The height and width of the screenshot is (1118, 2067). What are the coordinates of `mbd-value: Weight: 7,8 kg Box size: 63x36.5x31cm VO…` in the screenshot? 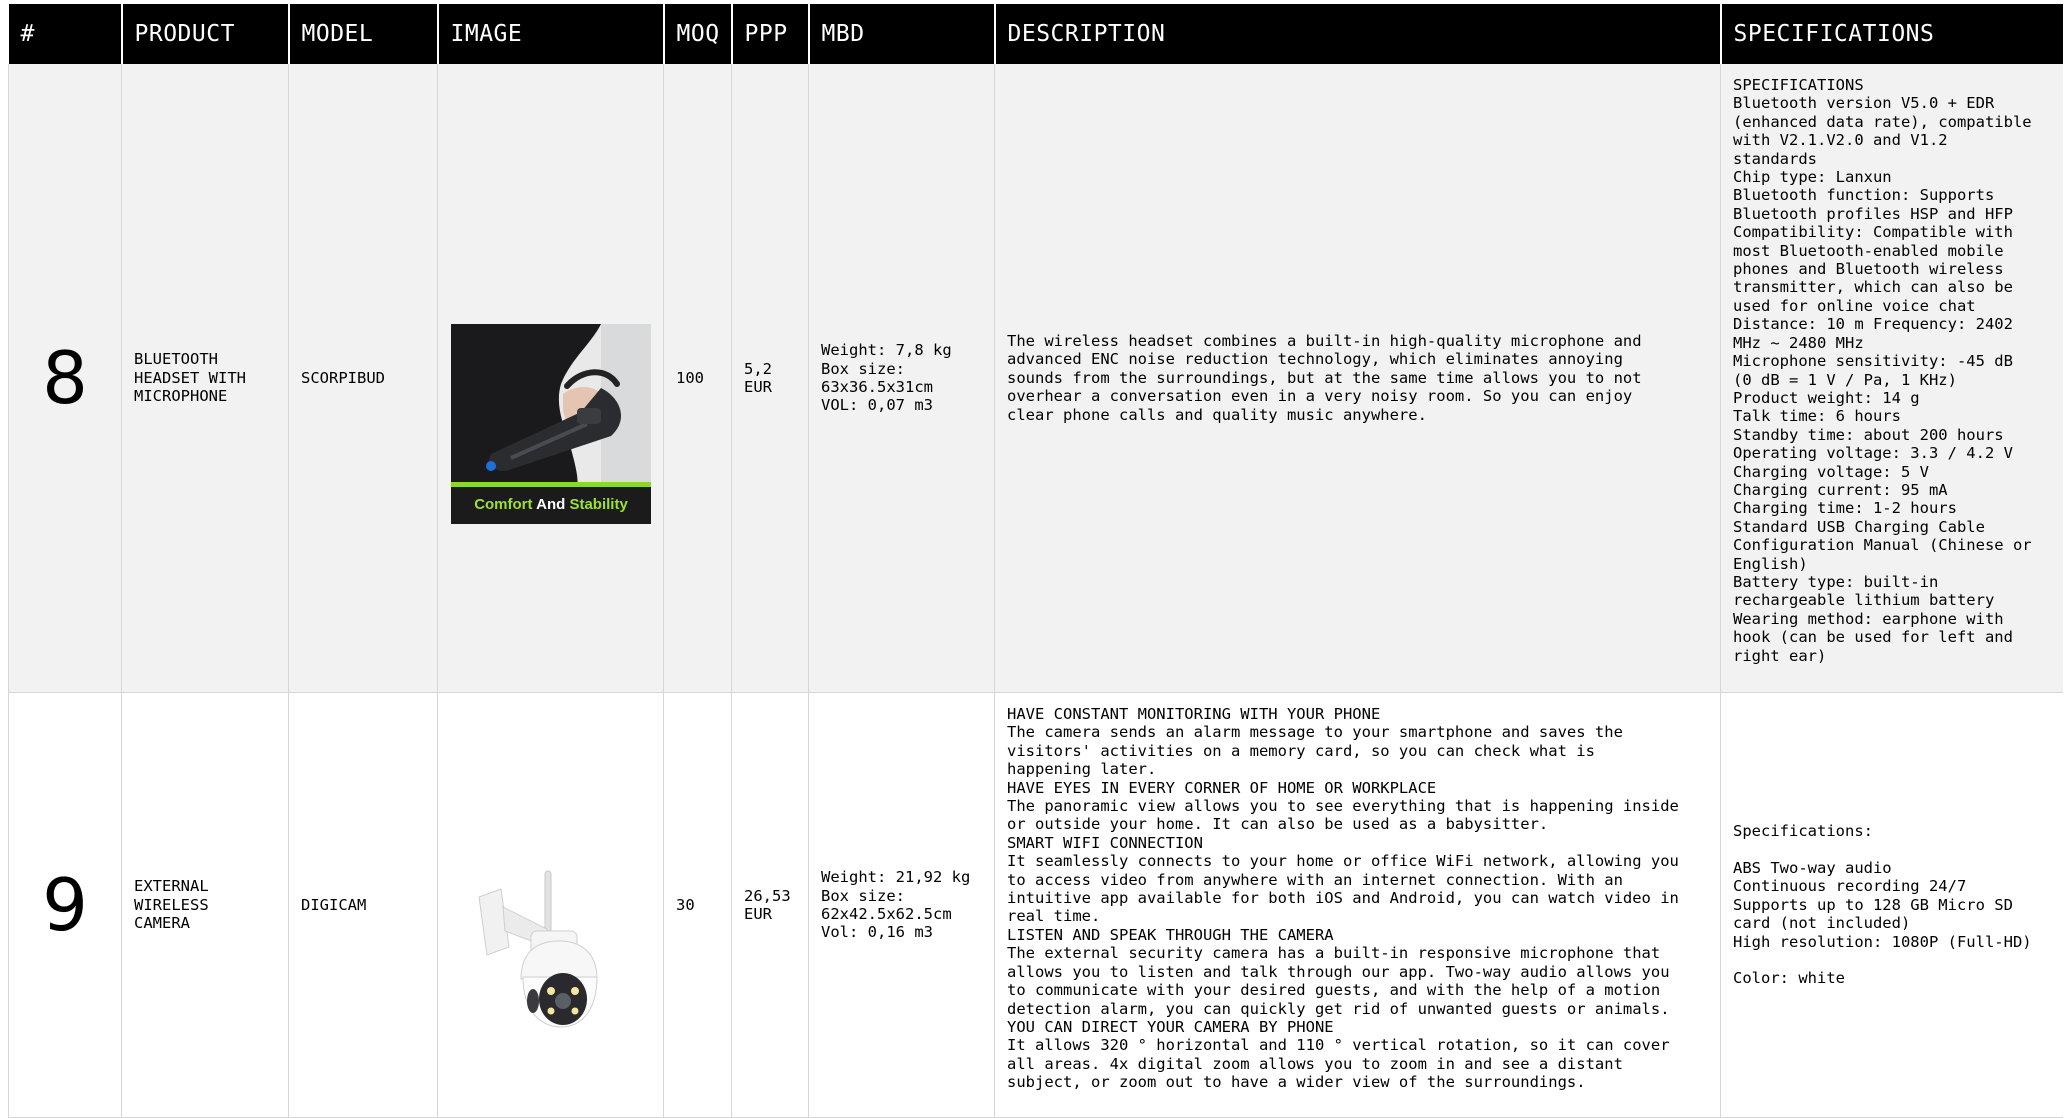 It's located at (901, 378).